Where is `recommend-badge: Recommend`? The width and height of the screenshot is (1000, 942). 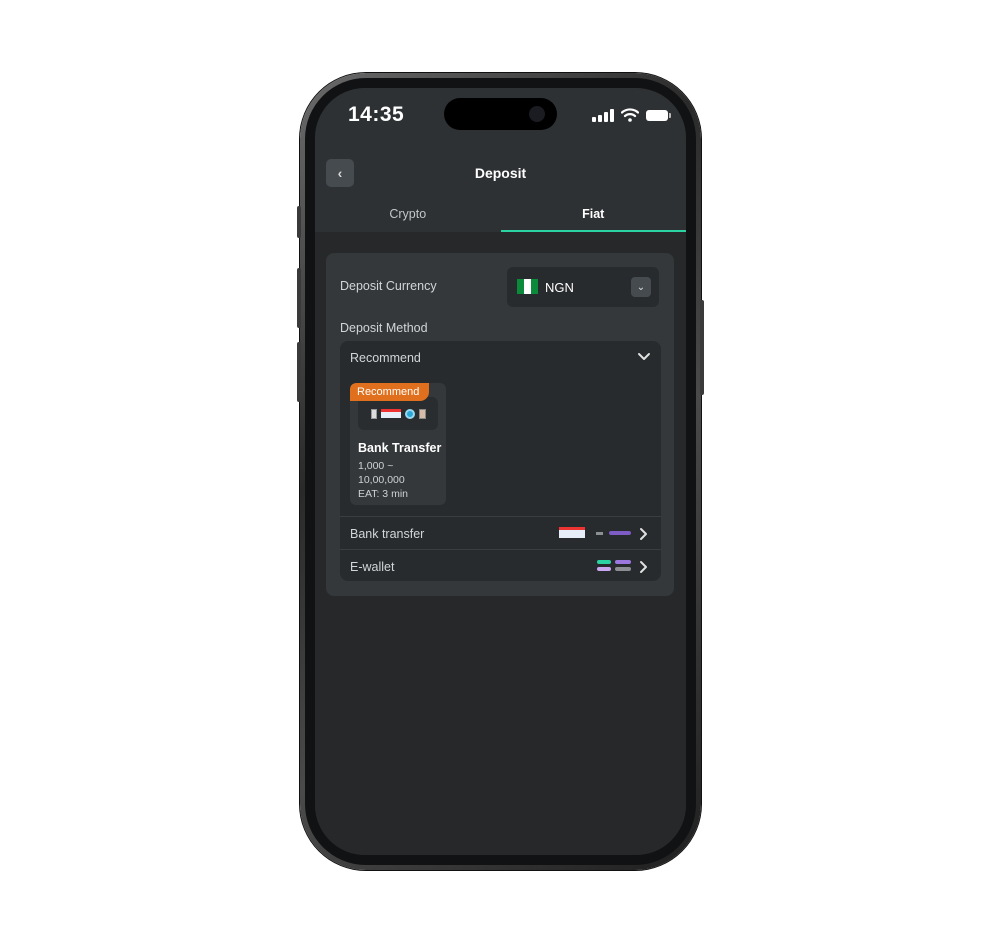 recommend-badge: Recommend is located at coordinates (390, 392).